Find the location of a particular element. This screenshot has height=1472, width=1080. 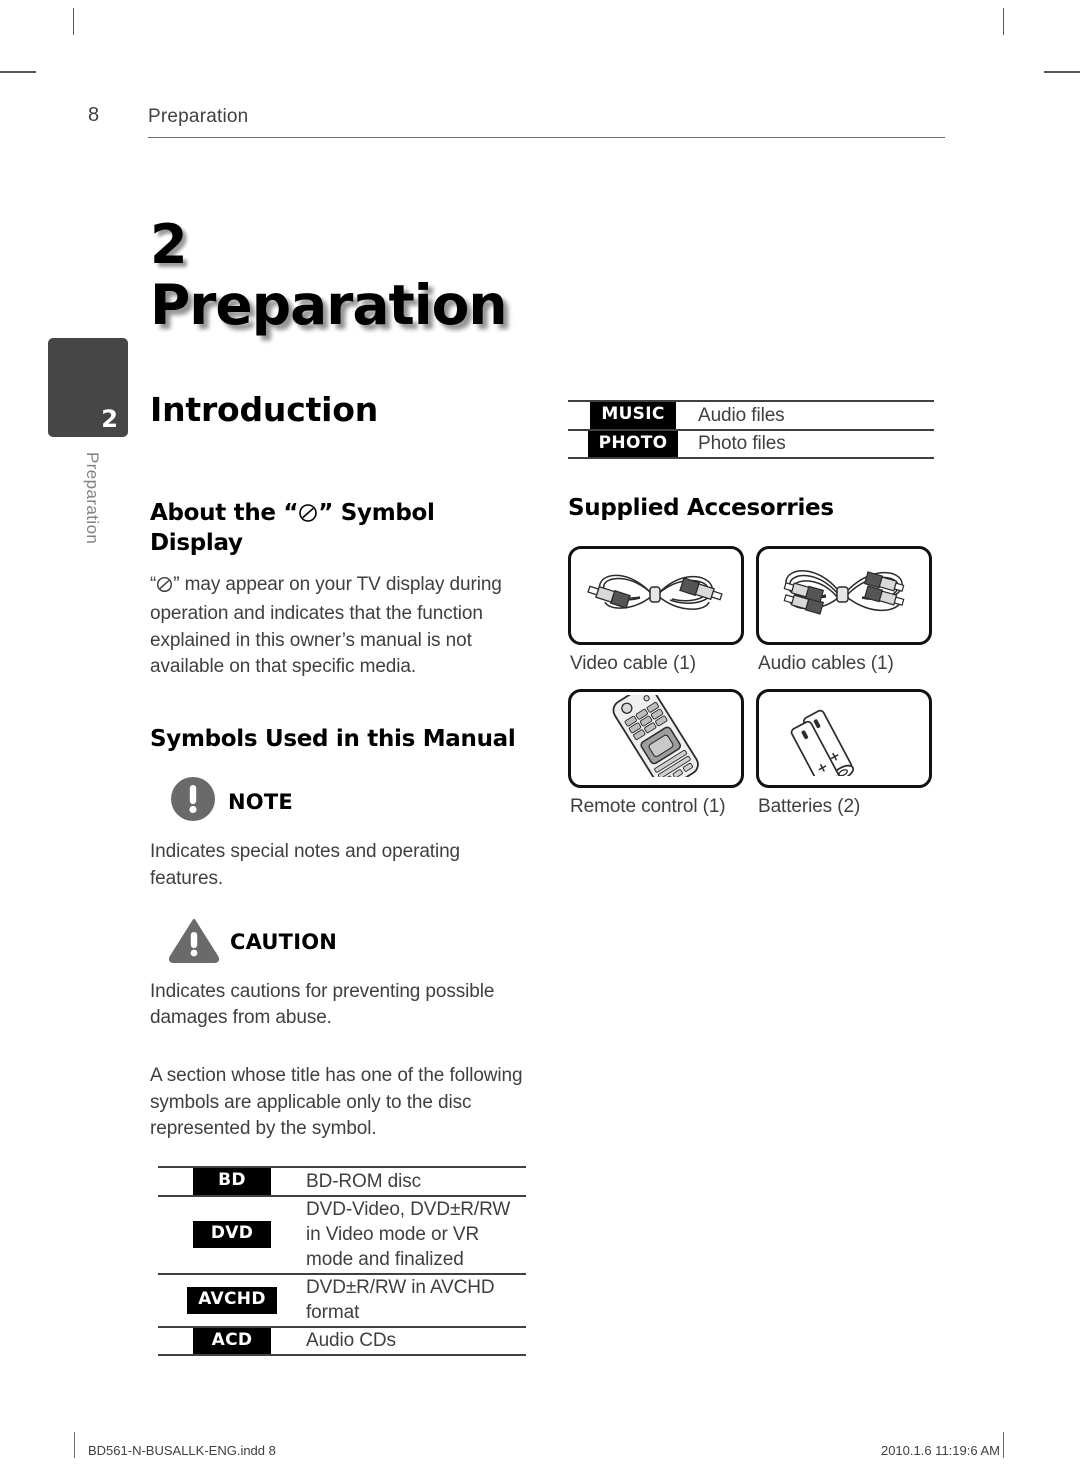

disc-badge-cell: ACD is located at coordinates (232, 1341).